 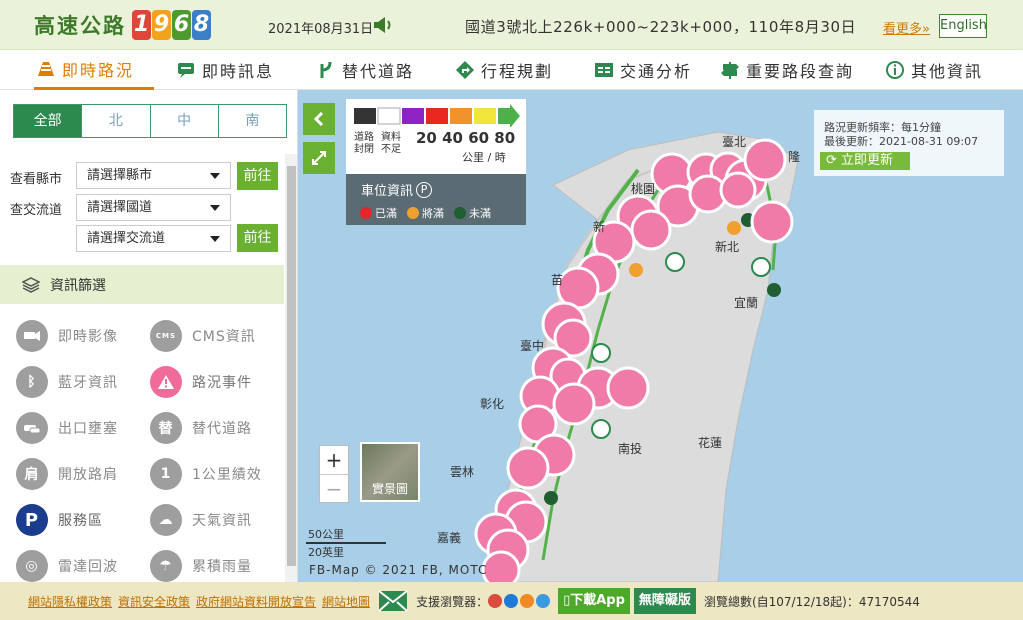 I want to click on parking-icon: P, so click(x=32, y=520).